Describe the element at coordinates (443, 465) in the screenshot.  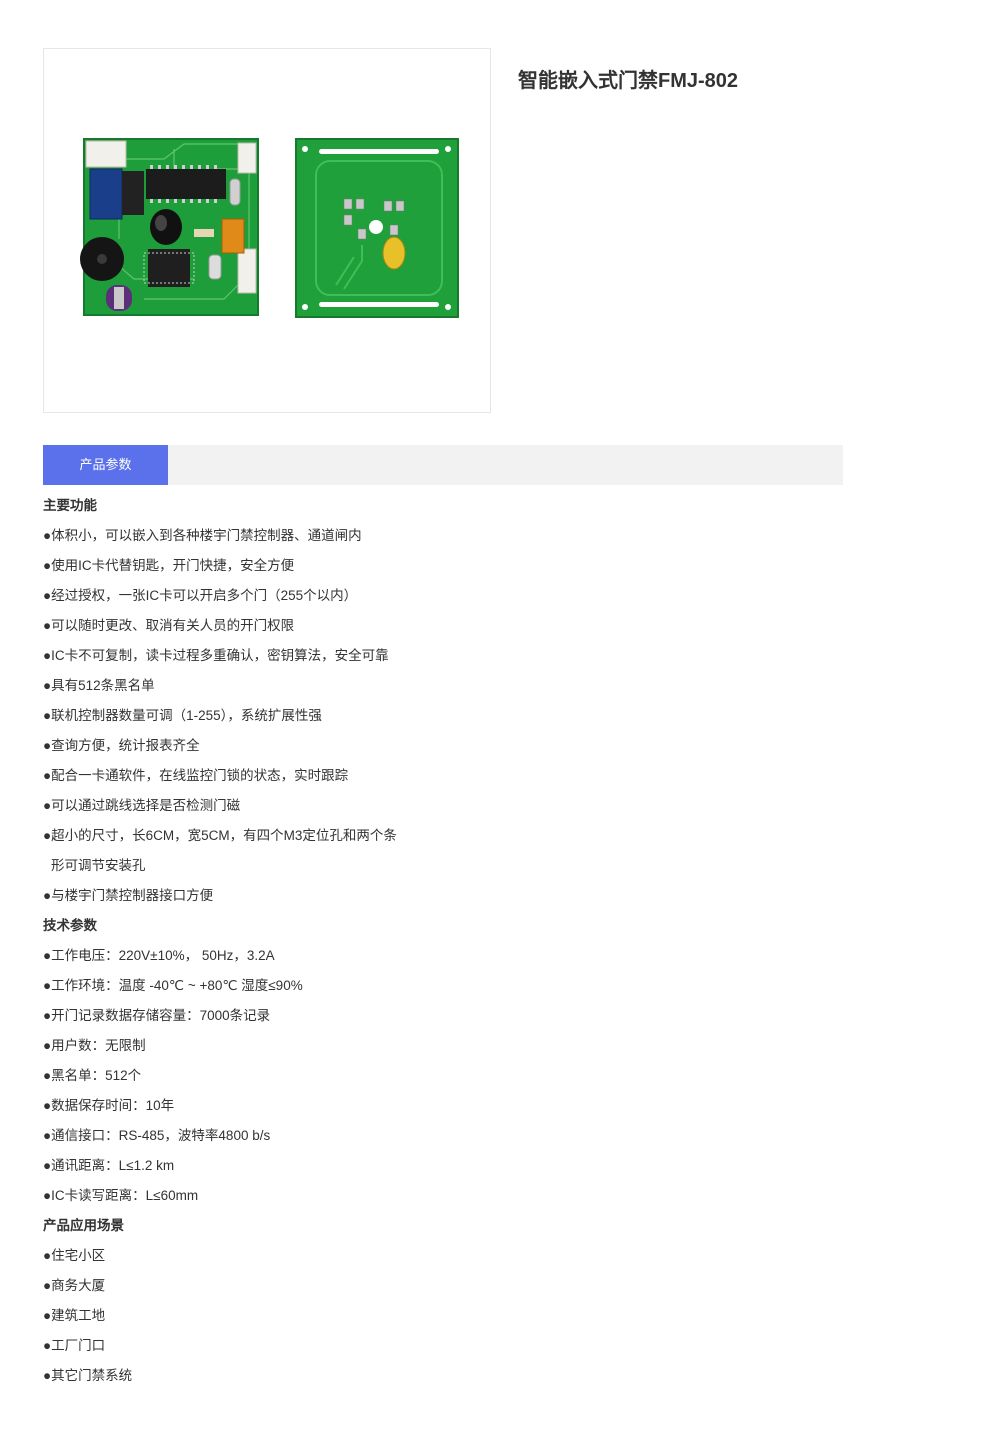
I see `tab-bar: 产品参数` at that location.